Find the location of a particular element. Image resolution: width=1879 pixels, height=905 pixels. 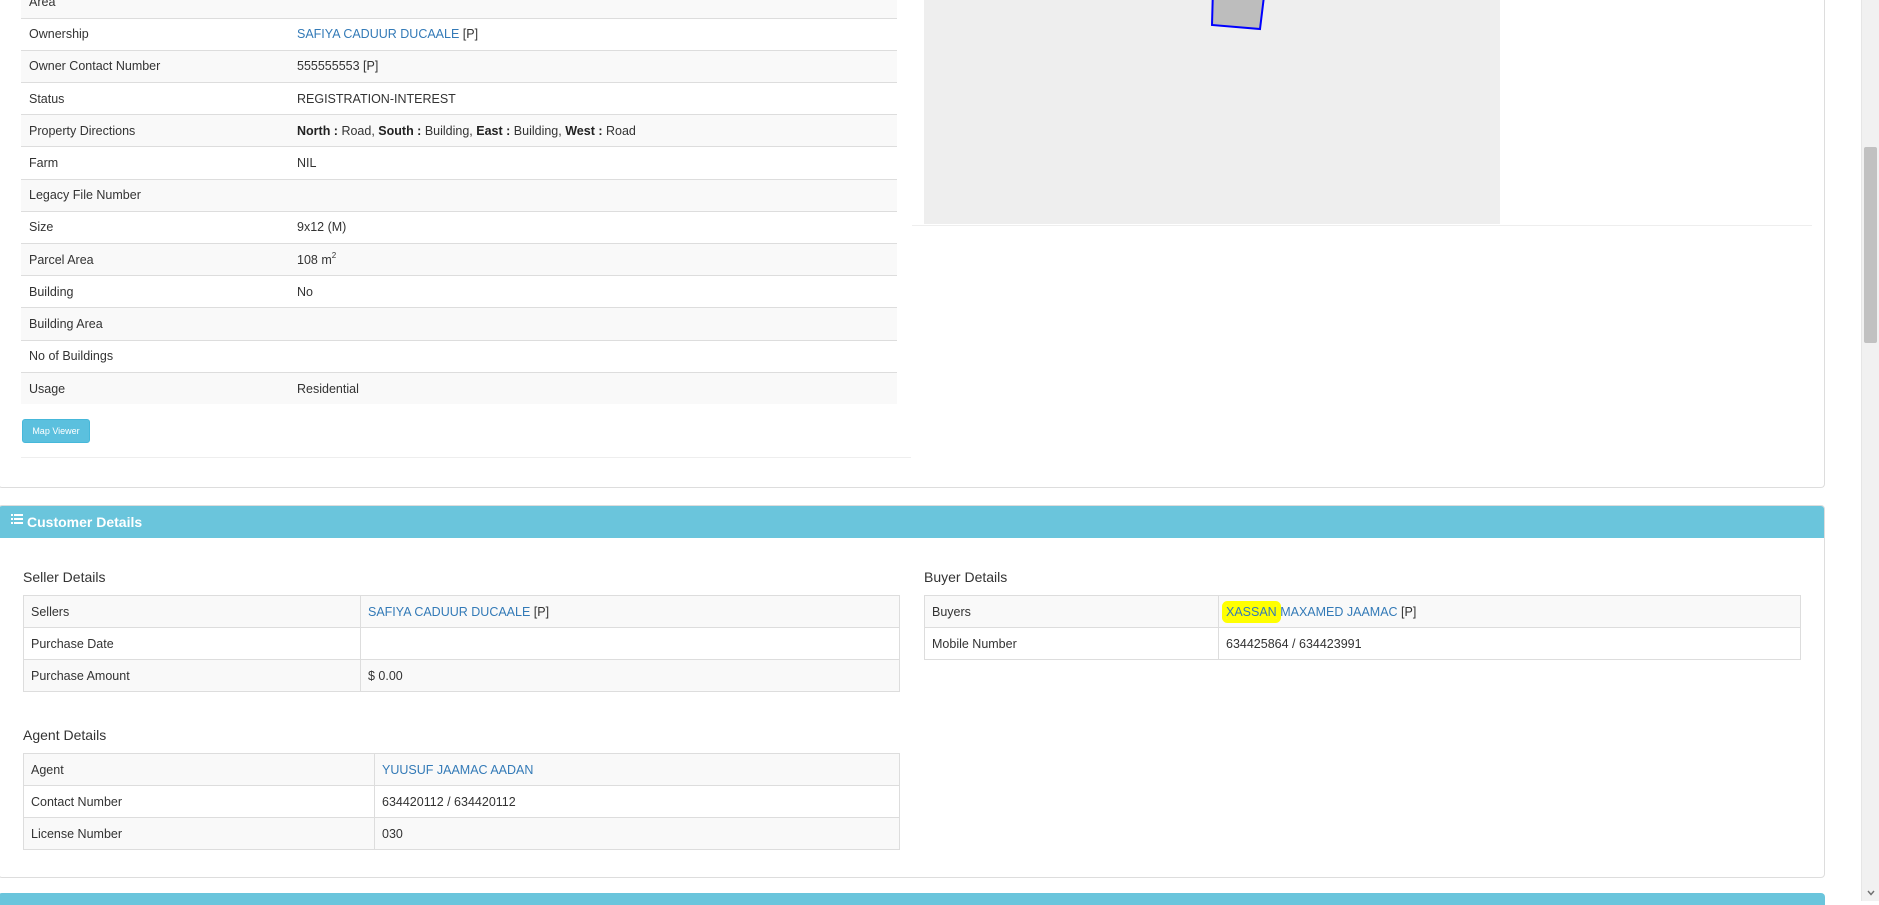

seller-link: SAFIYA CADUUR DUCAALE is located at coordinates (449, 612).